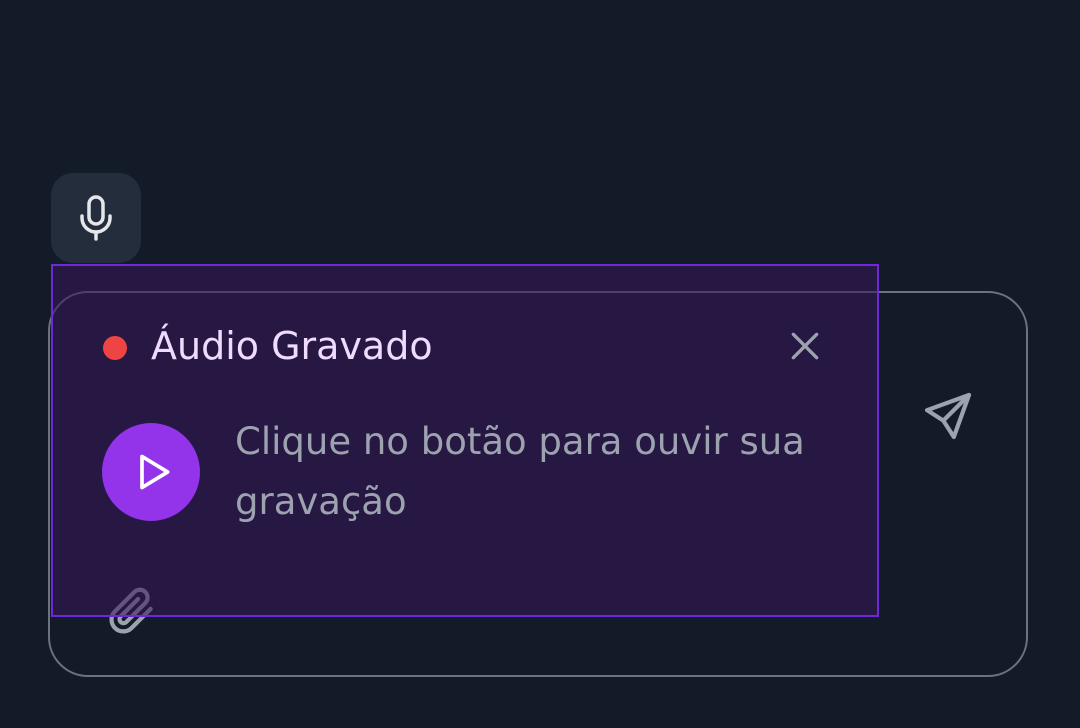  I want to click on microphone-button, so click(96, 218).